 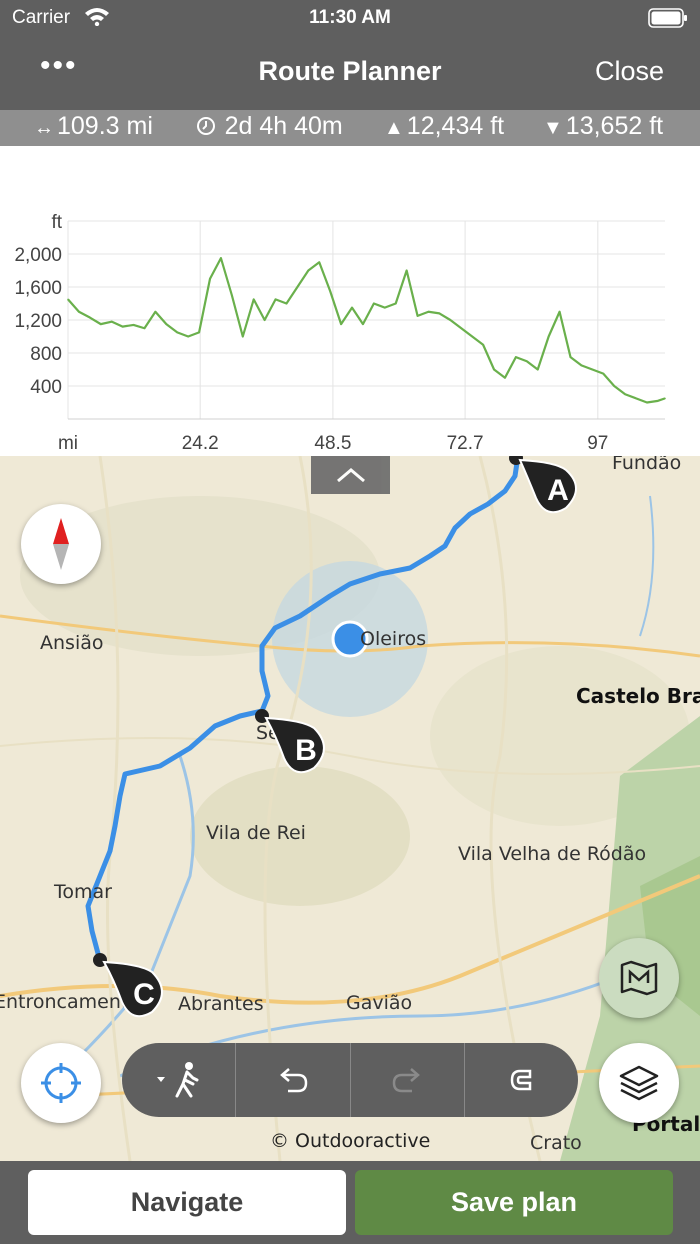 What do you see at coordinates (521, 1080) in the screenshot?
I see `snap-button` at bounding box center [521, 1080].